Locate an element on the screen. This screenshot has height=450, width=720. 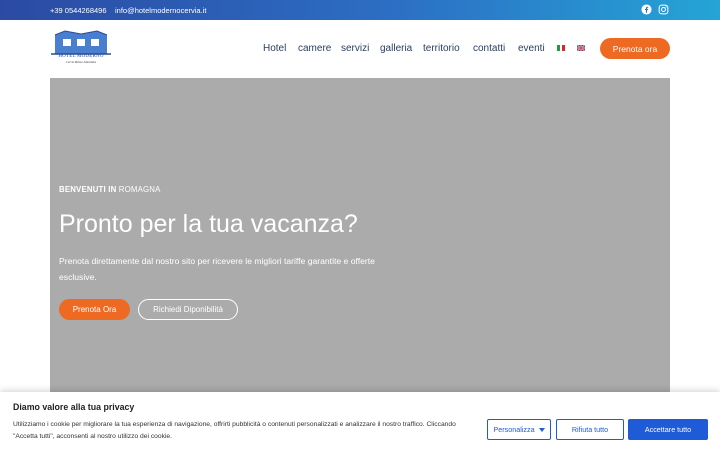
nav-item-territorio: territorio is located at coordinates (441, 48).